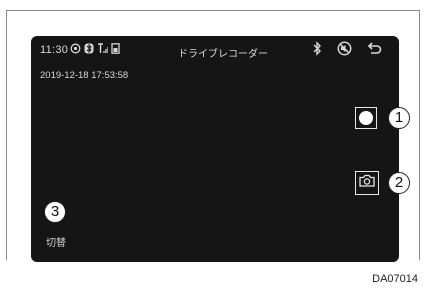 The width and height of the screenshot is (426, 290). Describe the element at coordinates (54, 50) in the screenshot. I see `status-time: 11:30` at that location.